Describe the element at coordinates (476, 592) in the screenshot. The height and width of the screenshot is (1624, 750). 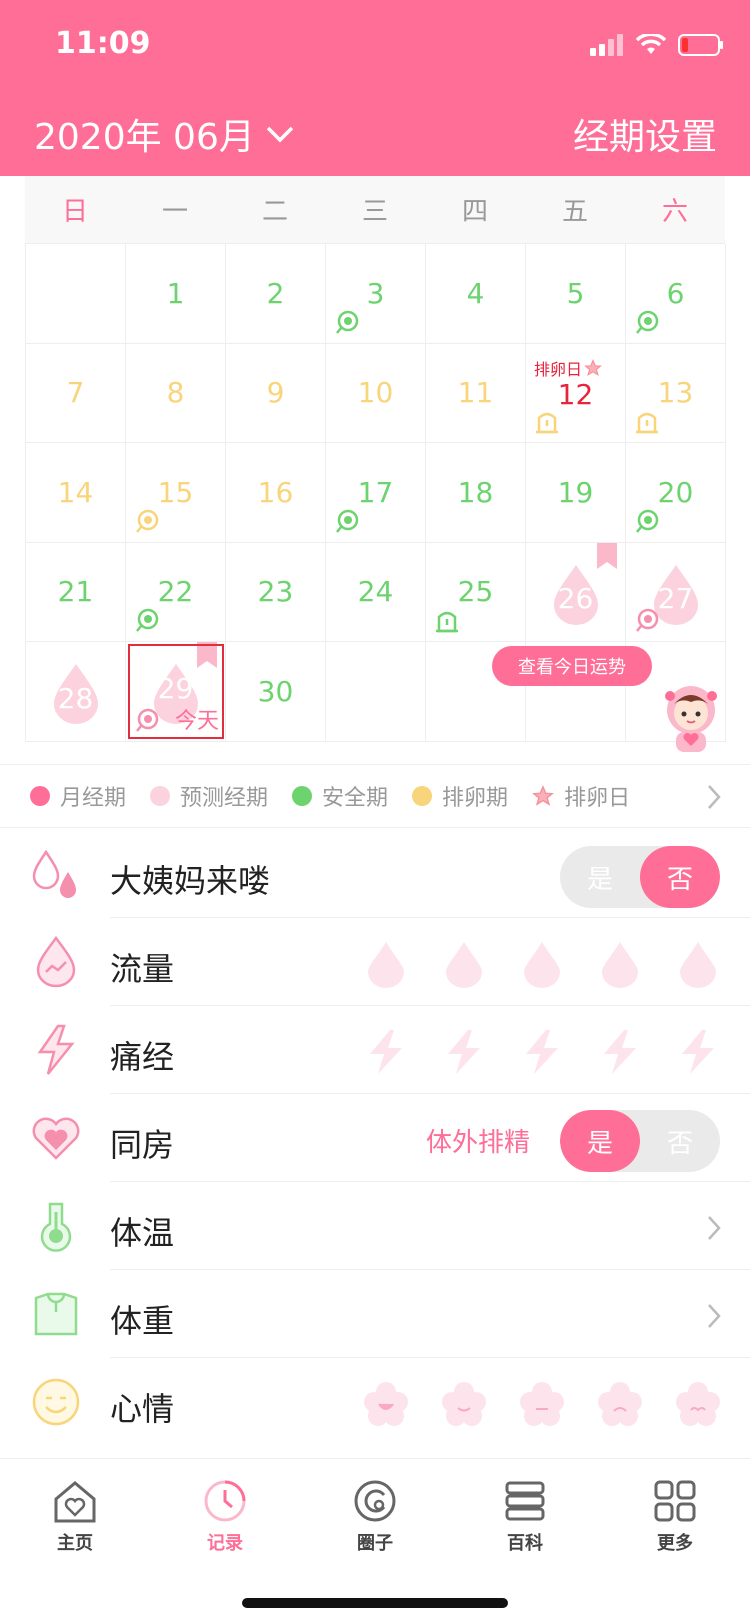
I see `day-cell: 25` at that location.